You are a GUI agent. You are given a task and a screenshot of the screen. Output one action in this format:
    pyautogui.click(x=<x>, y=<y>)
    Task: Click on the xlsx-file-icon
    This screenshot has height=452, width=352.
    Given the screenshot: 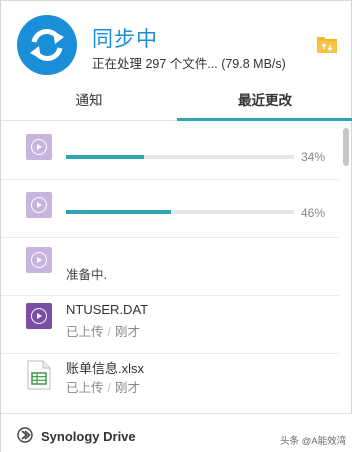 What is the action you would take?
    pyautogui.click(x=39, y=375)
    